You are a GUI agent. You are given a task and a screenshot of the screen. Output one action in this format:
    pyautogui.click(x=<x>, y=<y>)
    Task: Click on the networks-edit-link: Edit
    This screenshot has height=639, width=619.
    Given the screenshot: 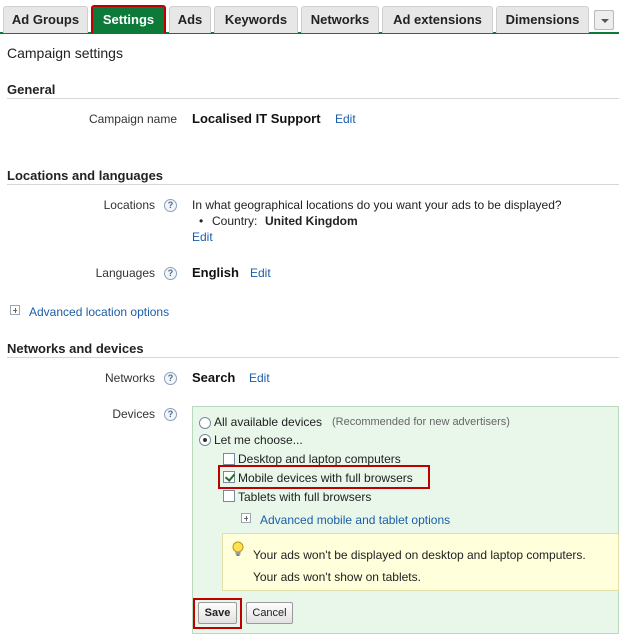 What is the action you would take?
    pyautogui.click(x=259, y=378)
    